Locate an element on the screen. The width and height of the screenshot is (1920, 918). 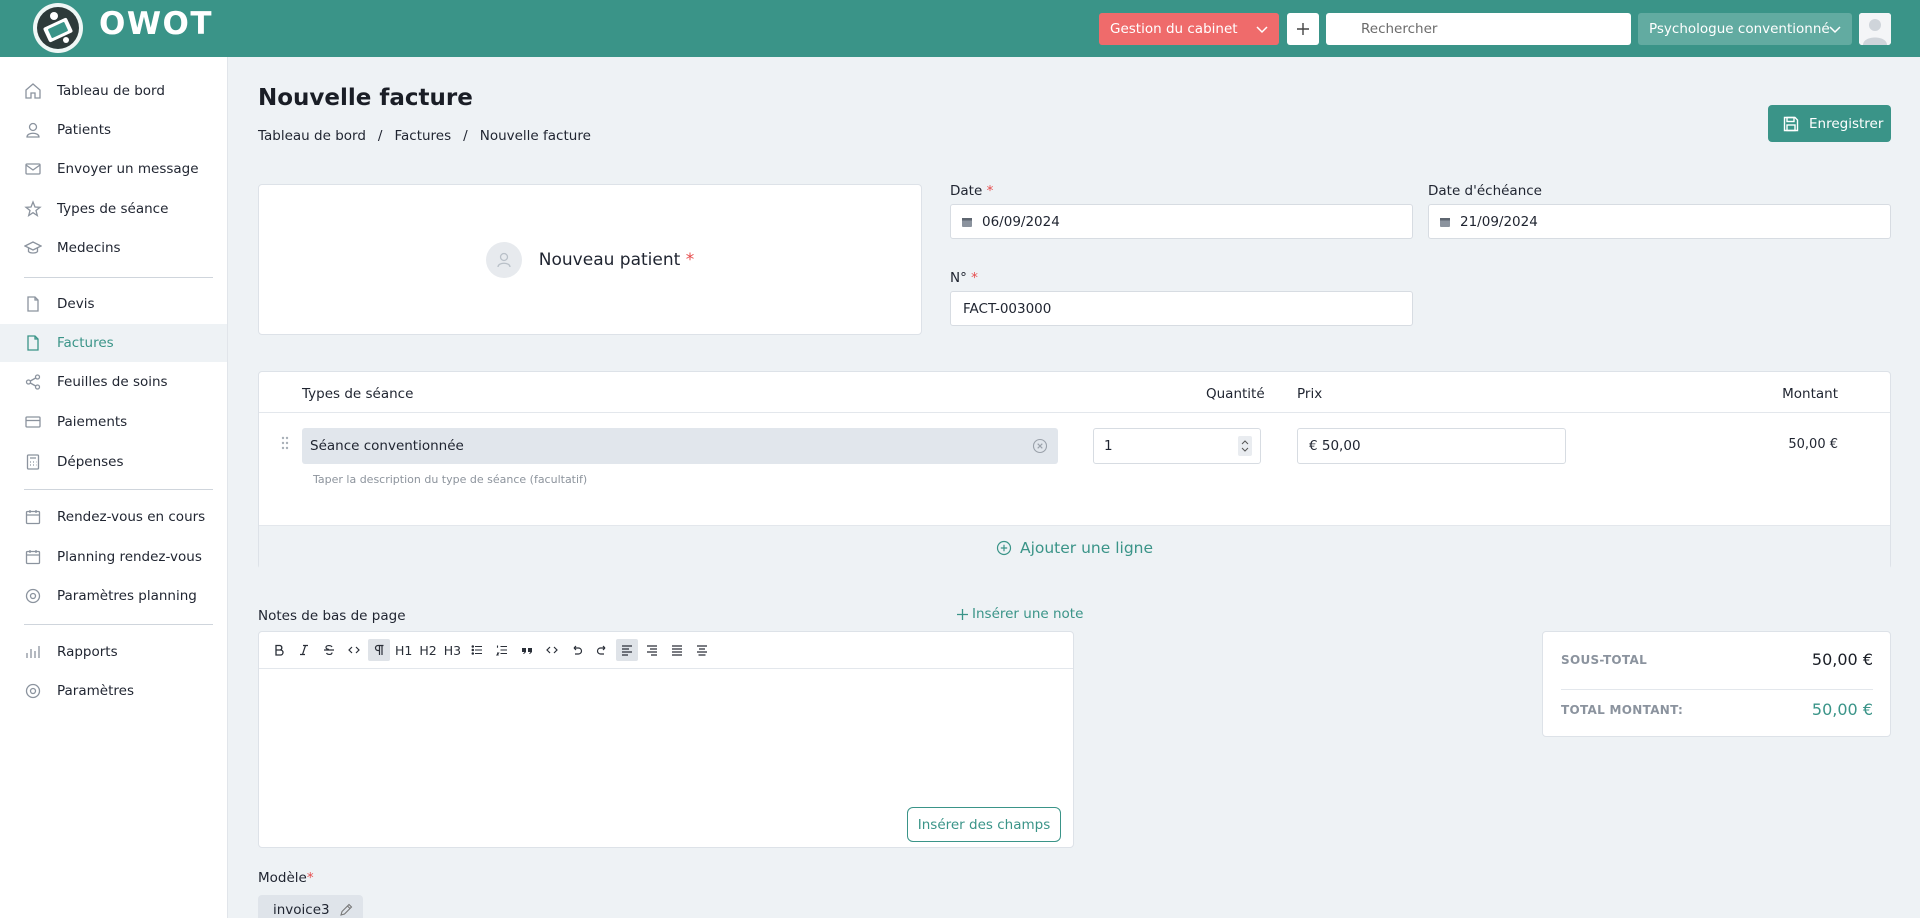
invoice-number-field: FACT-003000 is located at coordinates (1181, 308).